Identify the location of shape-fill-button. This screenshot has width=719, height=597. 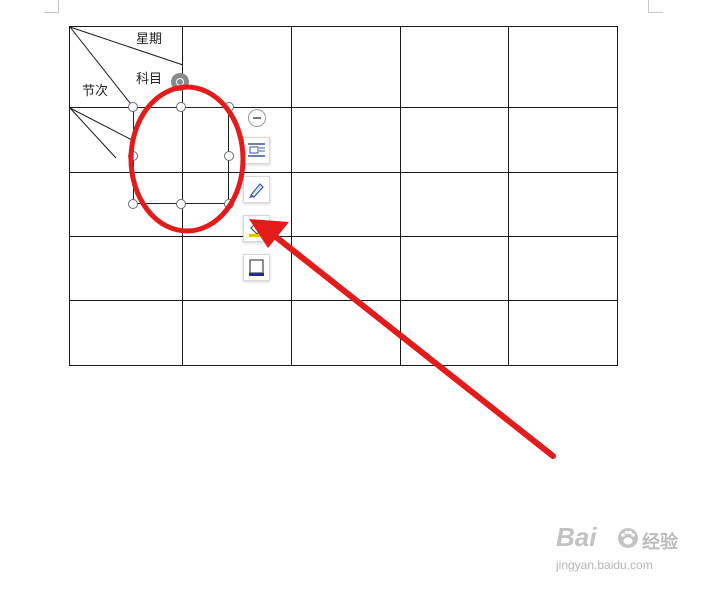
(256, 228).